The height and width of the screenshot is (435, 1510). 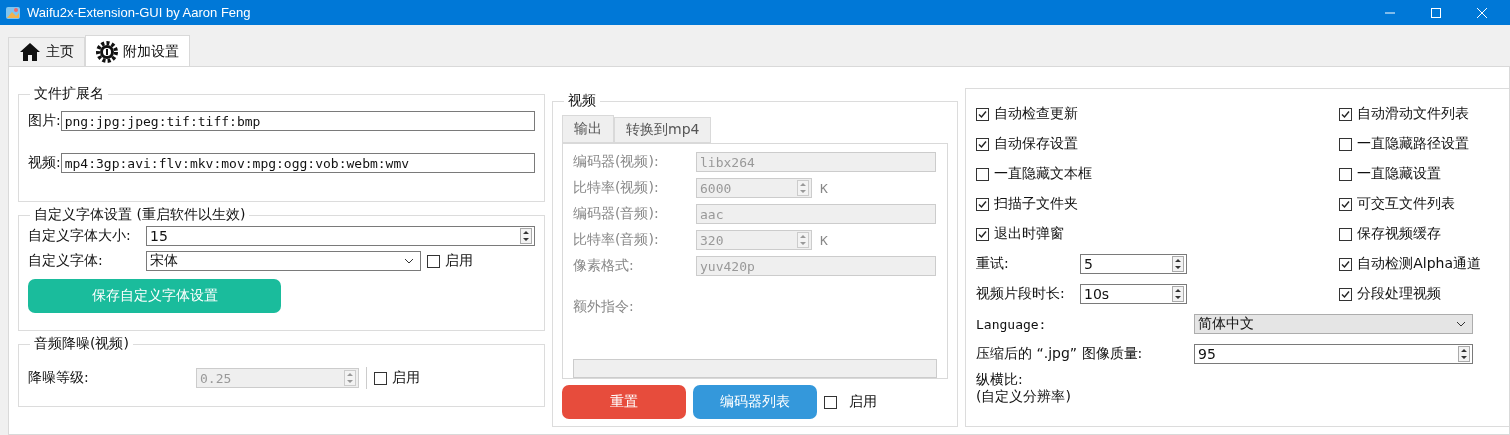 I want to click on field-label: 额外指令:, so click(x=604, y=307).